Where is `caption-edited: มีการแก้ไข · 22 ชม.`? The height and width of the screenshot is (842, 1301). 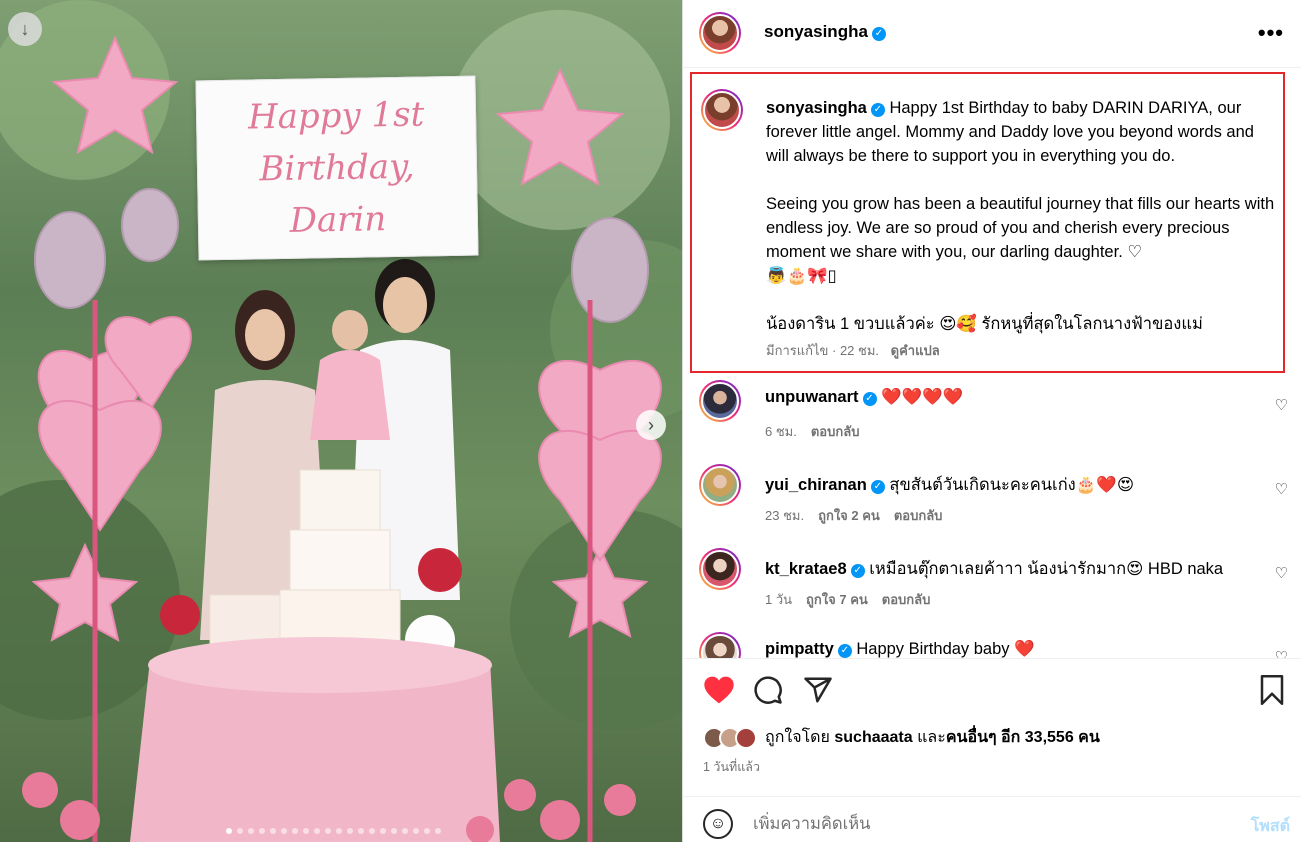
caption-edited: มีการแก้ไข · 22 ชม. is located at coordinates (823, 350).